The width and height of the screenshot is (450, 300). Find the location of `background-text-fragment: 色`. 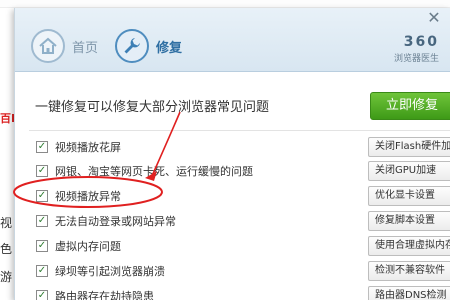

background-text-fragment: 色 is located at coordinates (6, 249).